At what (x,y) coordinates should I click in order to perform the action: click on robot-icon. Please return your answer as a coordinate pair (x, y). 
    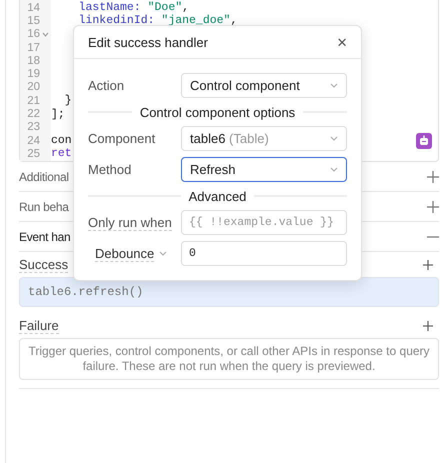
    Looking at the image, I should click on (424, 141).